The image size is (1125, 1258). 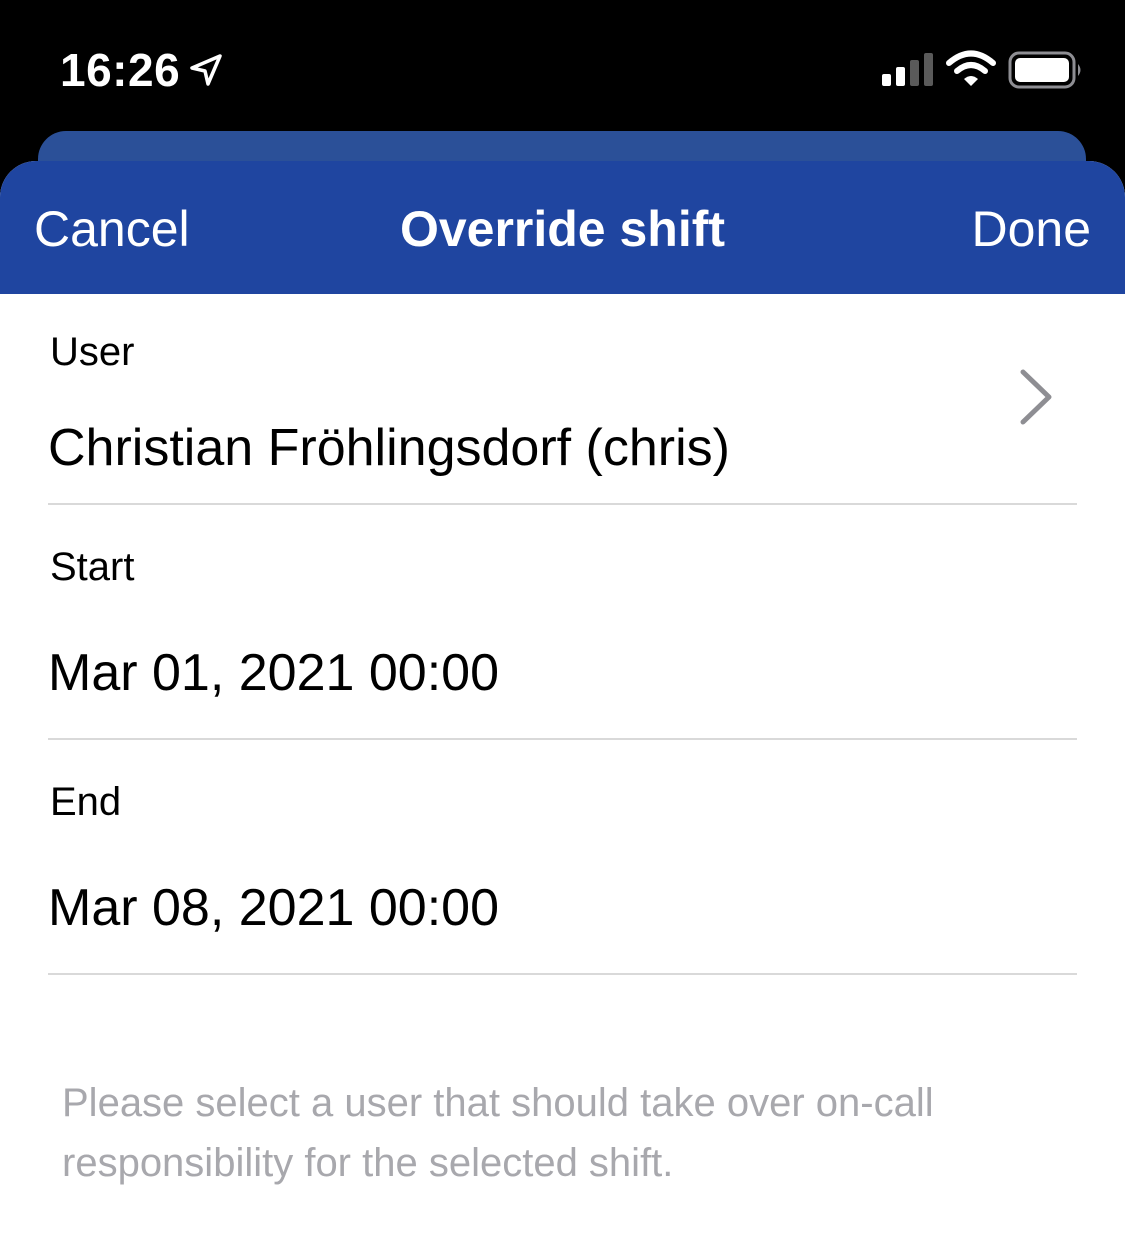 I want to click on wifi-icon, so click(x=971, y=68).